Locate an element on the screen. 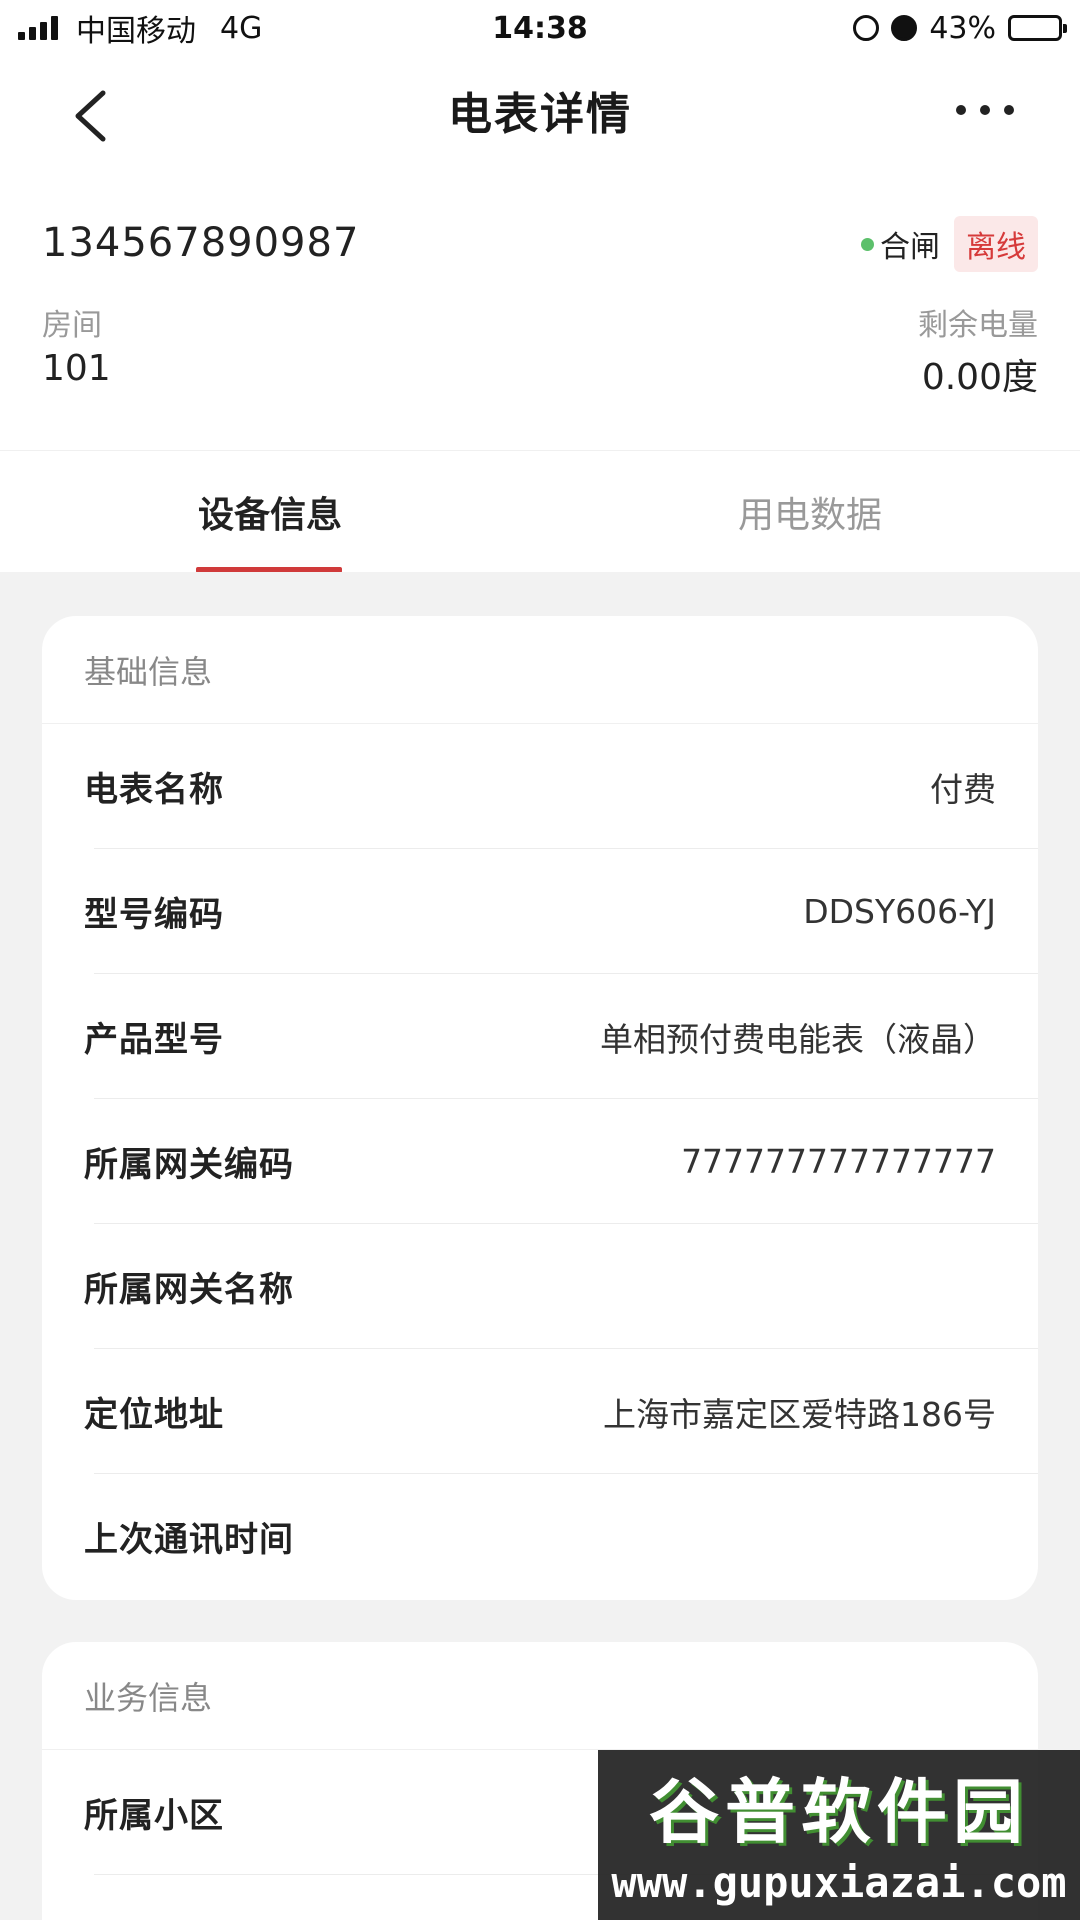  meter-id: 134567890987 is located at coordinates (201, 243).